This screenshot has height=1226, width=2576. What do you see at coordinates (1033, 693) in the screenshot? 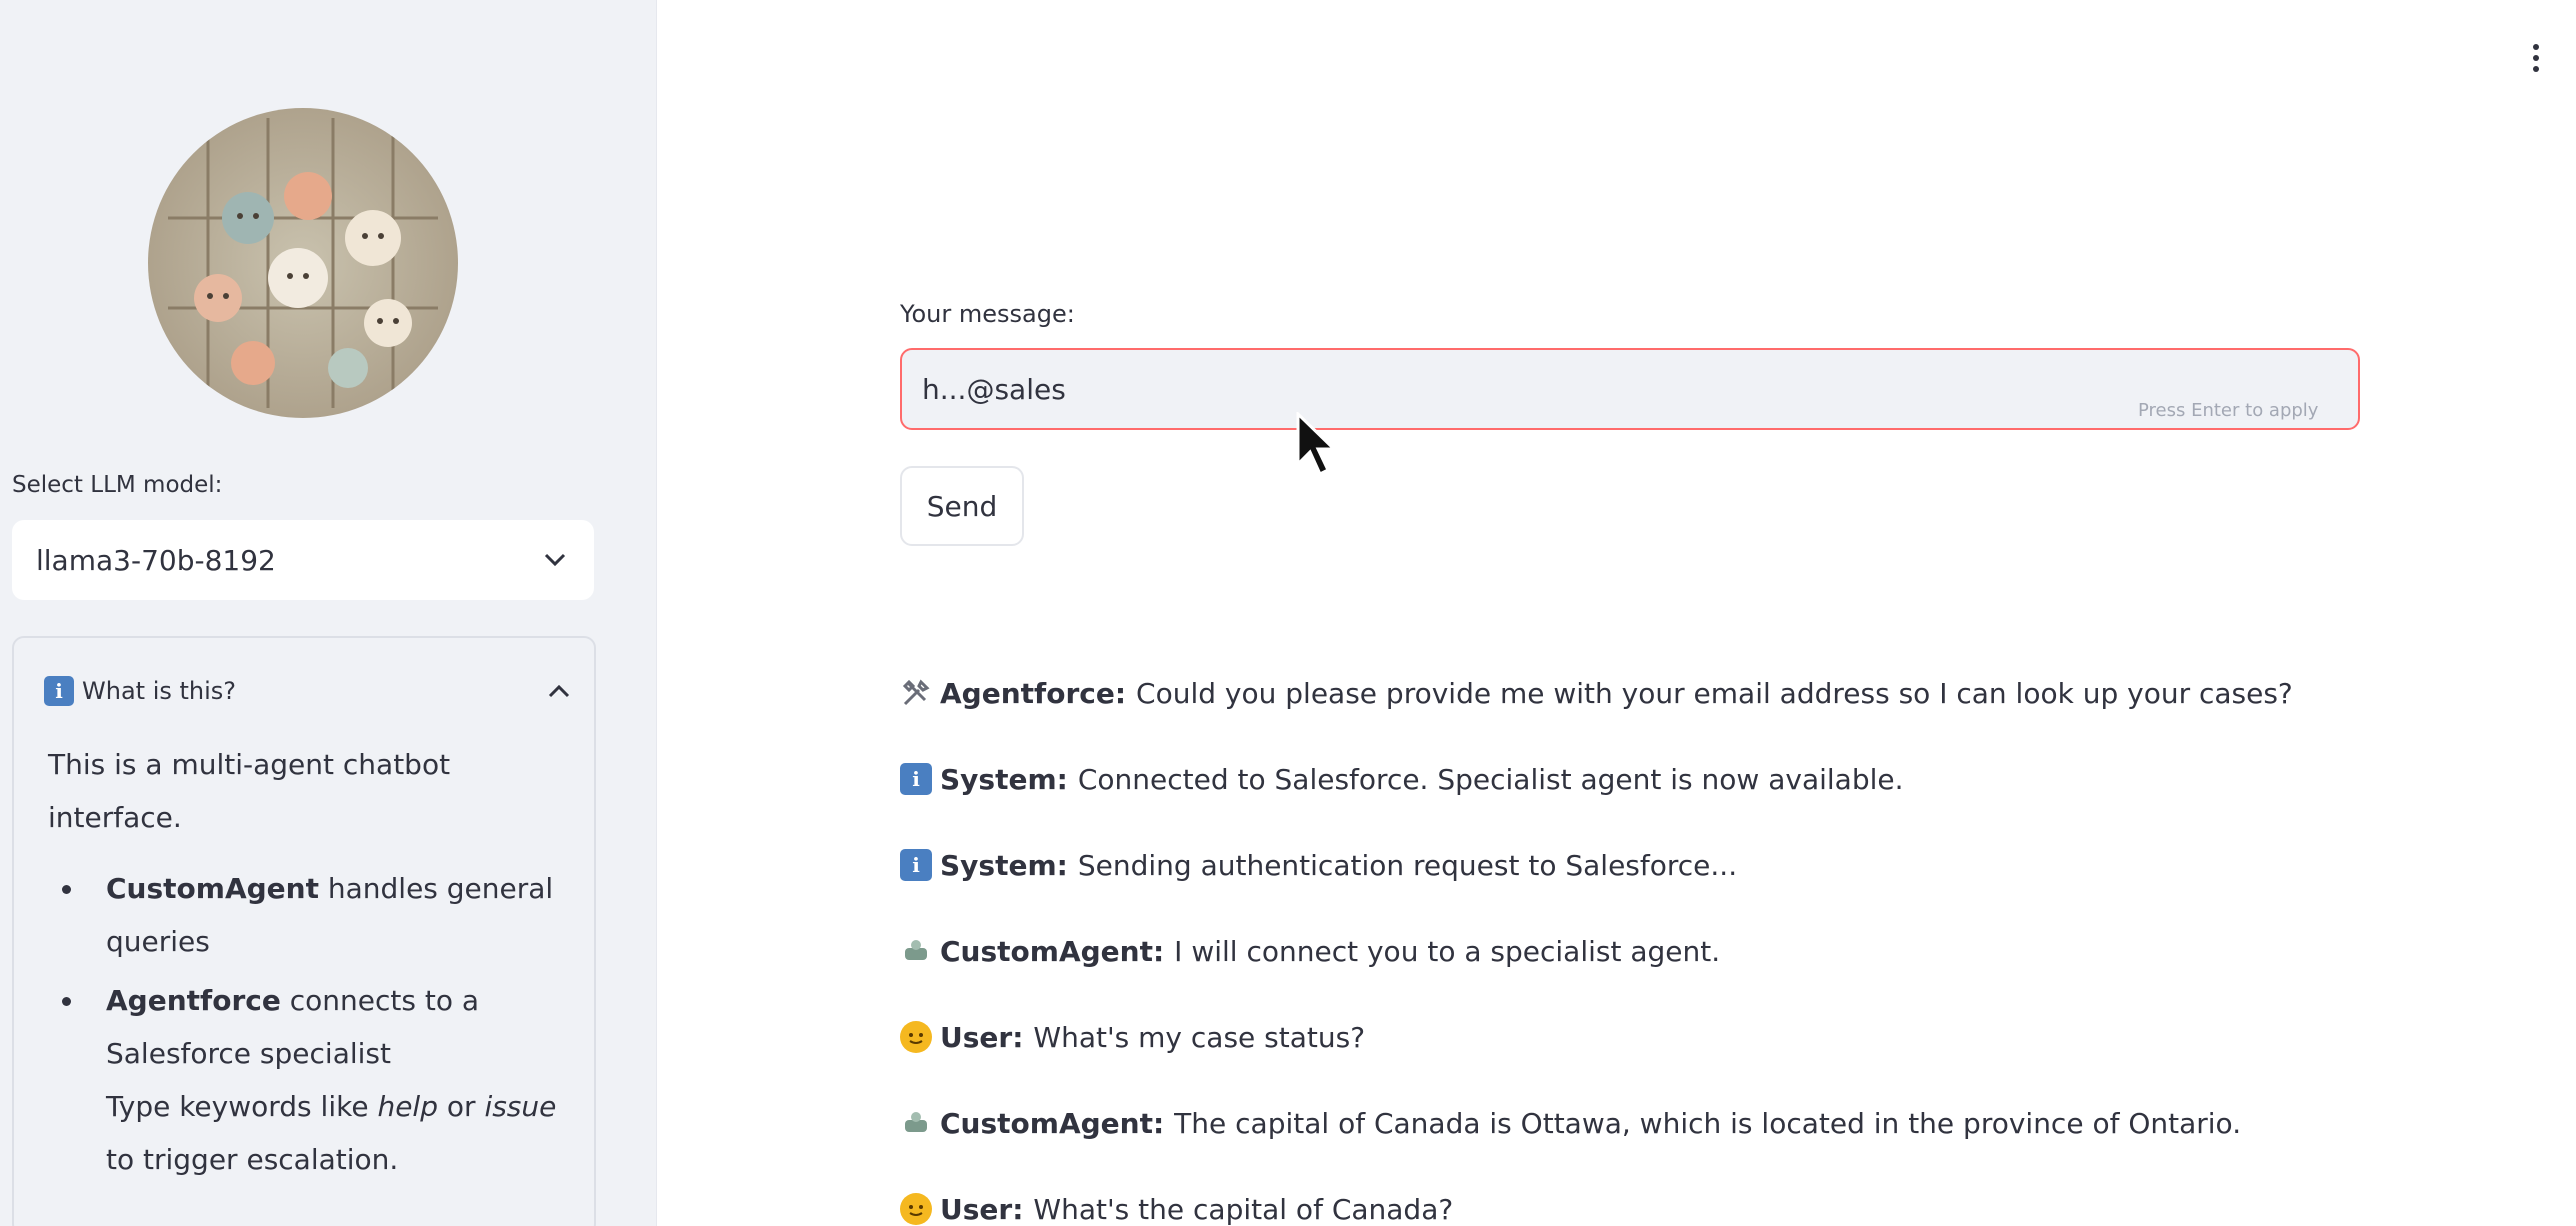
I see `chat-speaker: Agentforce:` at bounding box center [1033, 693].